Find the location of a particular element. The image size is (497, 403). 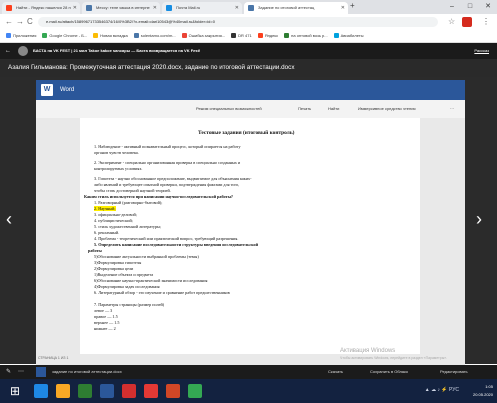

line-text: 5. стиль художественной литературы; is located at coordinates (128, 226).